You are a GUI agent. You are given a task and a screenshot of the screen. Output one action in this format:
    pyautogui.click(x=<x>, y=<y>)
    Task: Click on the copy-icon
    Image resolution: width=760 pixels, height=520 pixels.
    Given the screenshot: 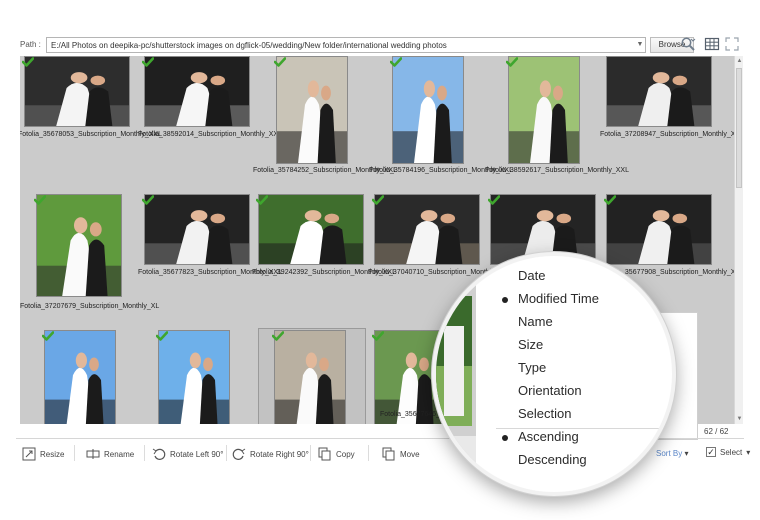 What is the action you would take?
    pyautogui.click(x=324, y=454)
    